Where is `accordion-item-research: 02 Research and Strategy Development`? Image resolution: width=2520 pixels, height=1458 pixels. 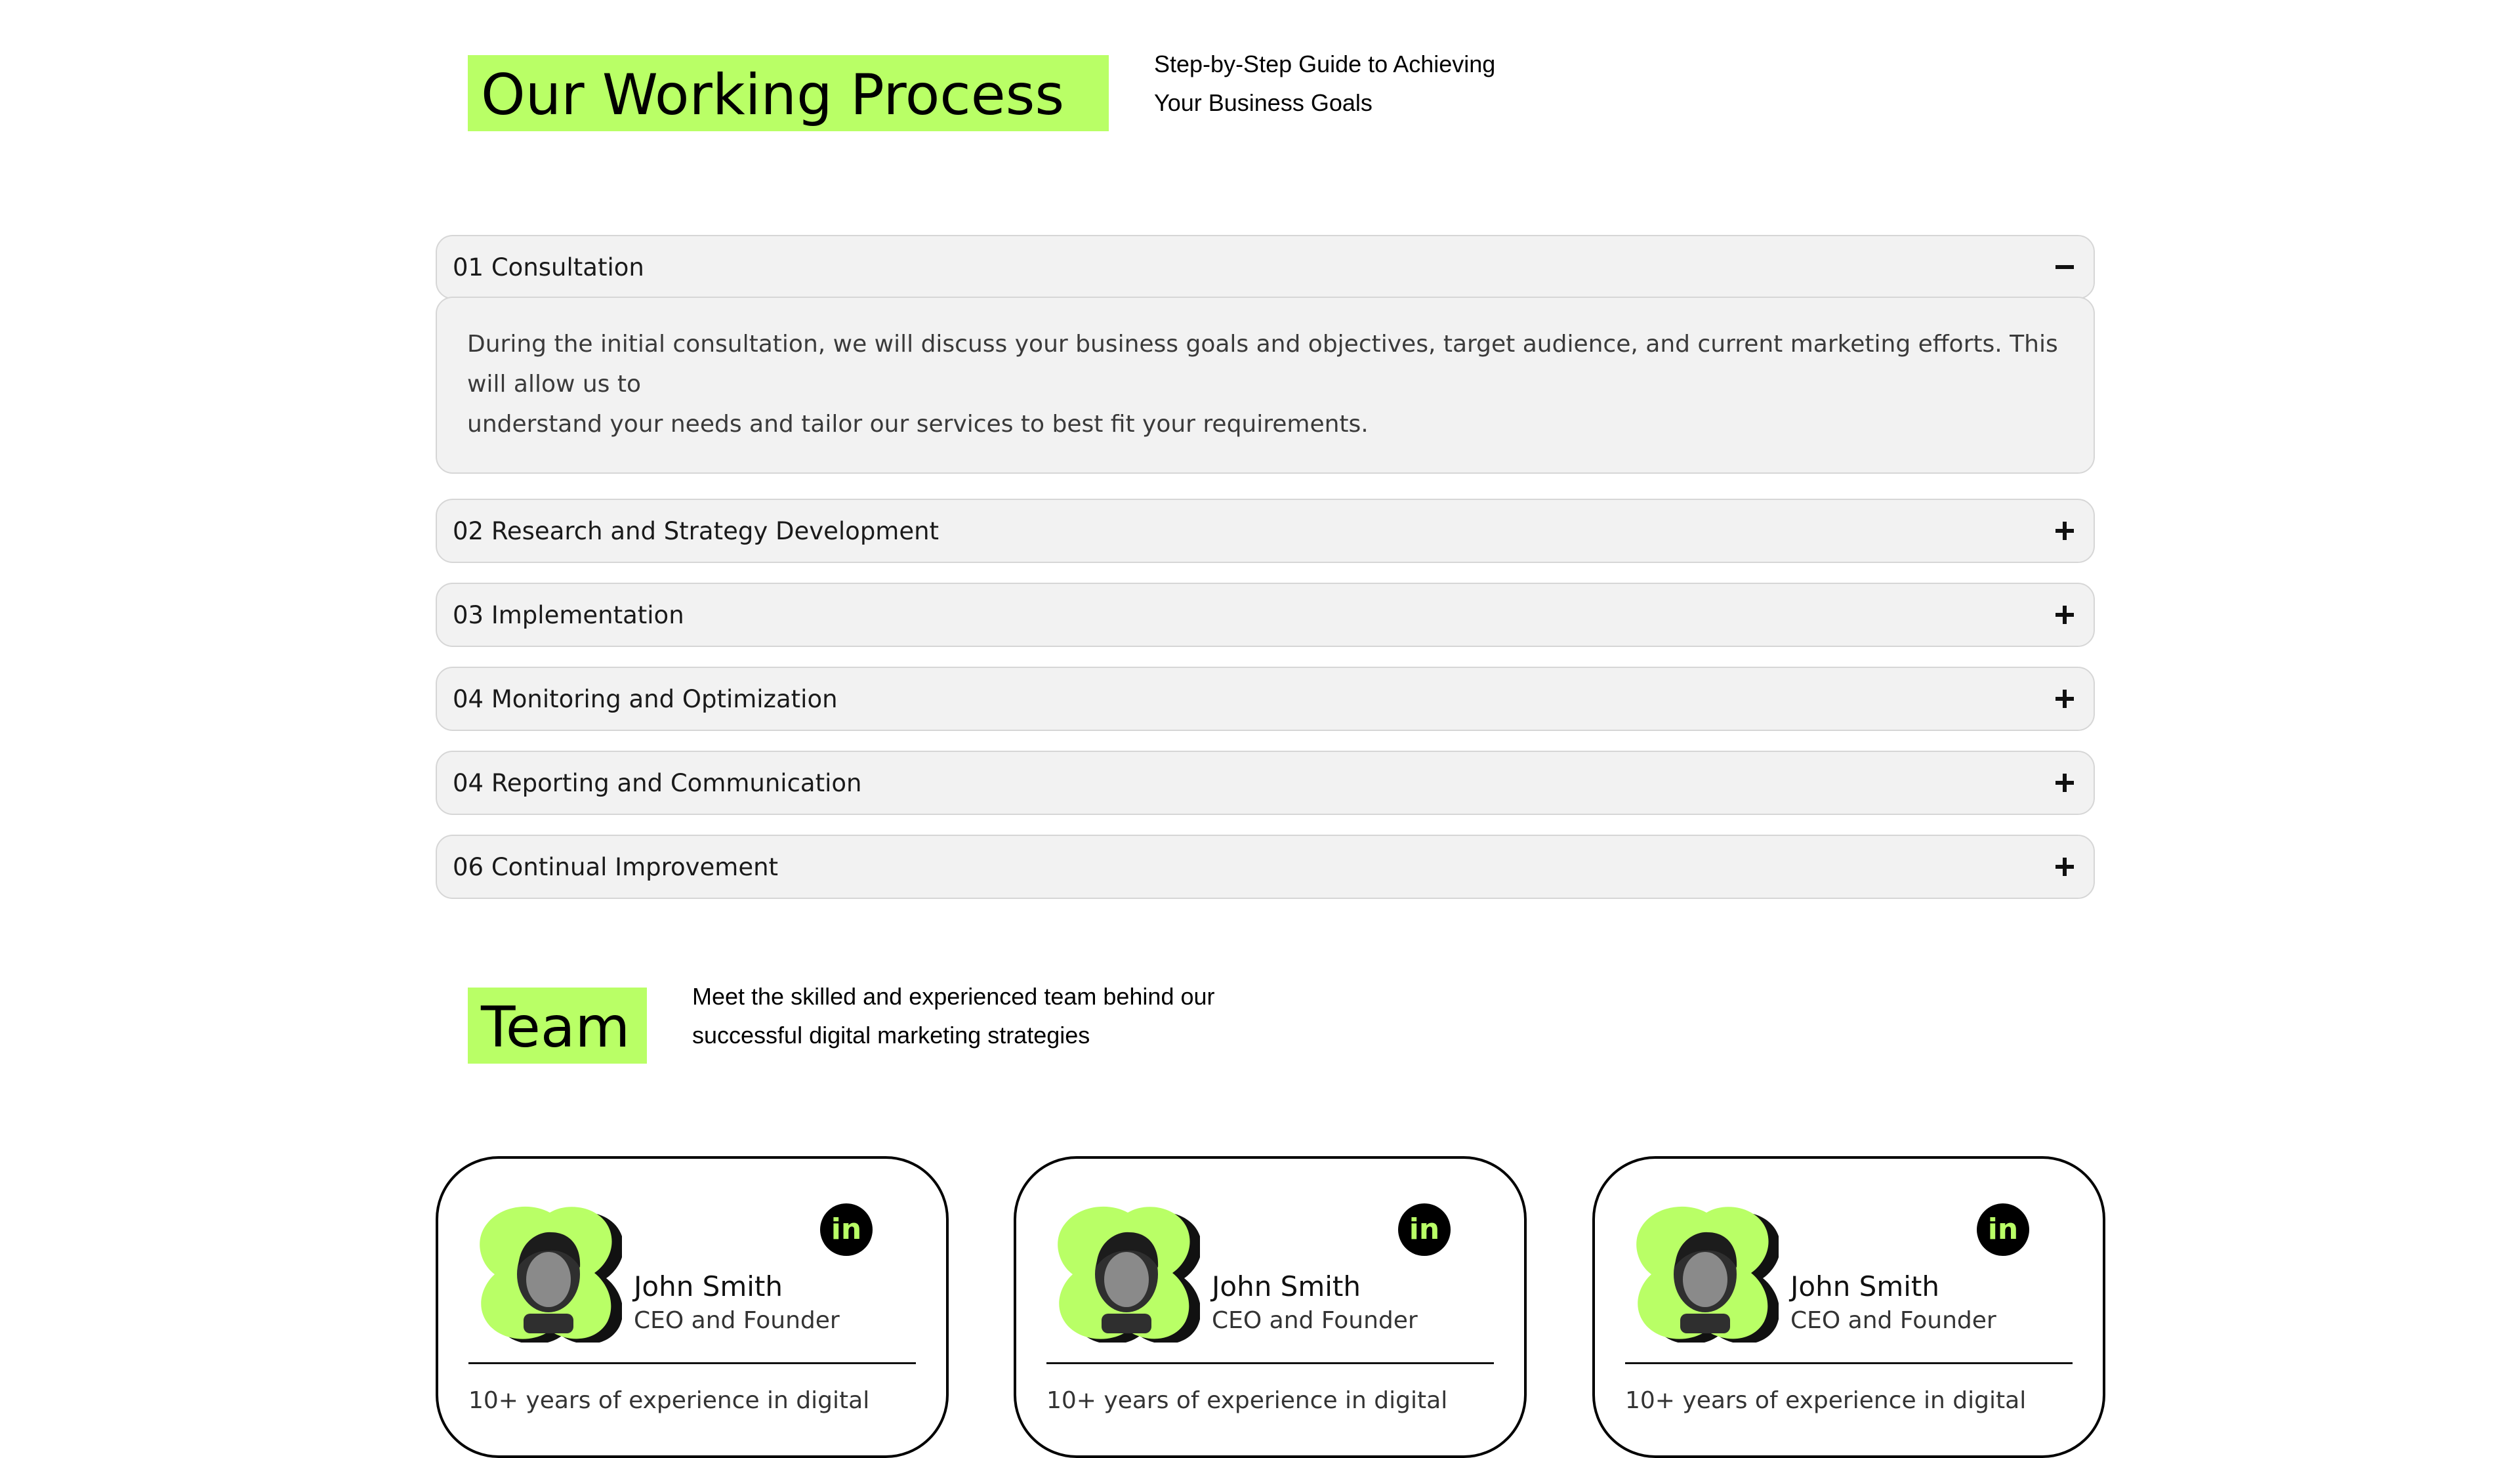 accordion-item-research: 02 Research and Strategy Development is located at coordinates (1265, 531).